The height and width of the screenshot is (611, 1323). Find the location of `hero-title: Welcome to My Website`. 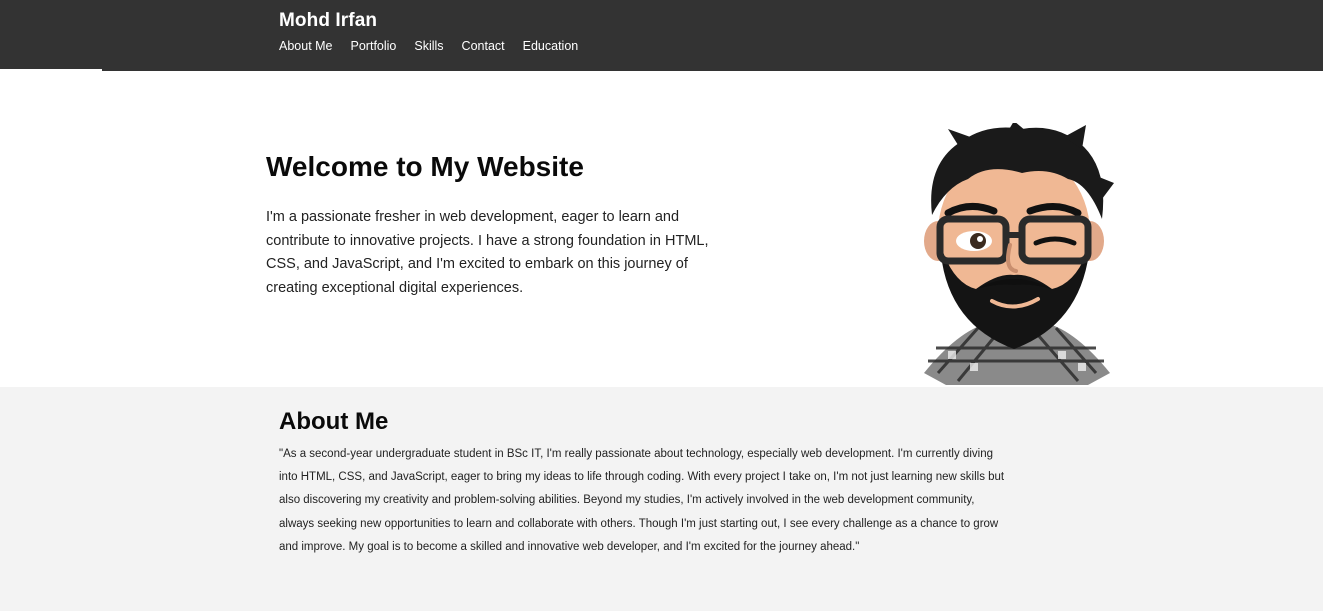

hero-title: Welcome to My Website is located at coordinates (425, 166).